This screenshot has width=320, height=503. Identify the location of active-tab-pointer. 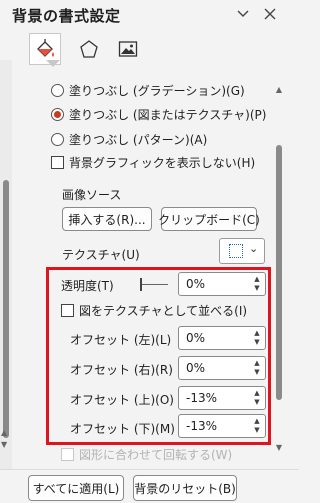
(53, 63).